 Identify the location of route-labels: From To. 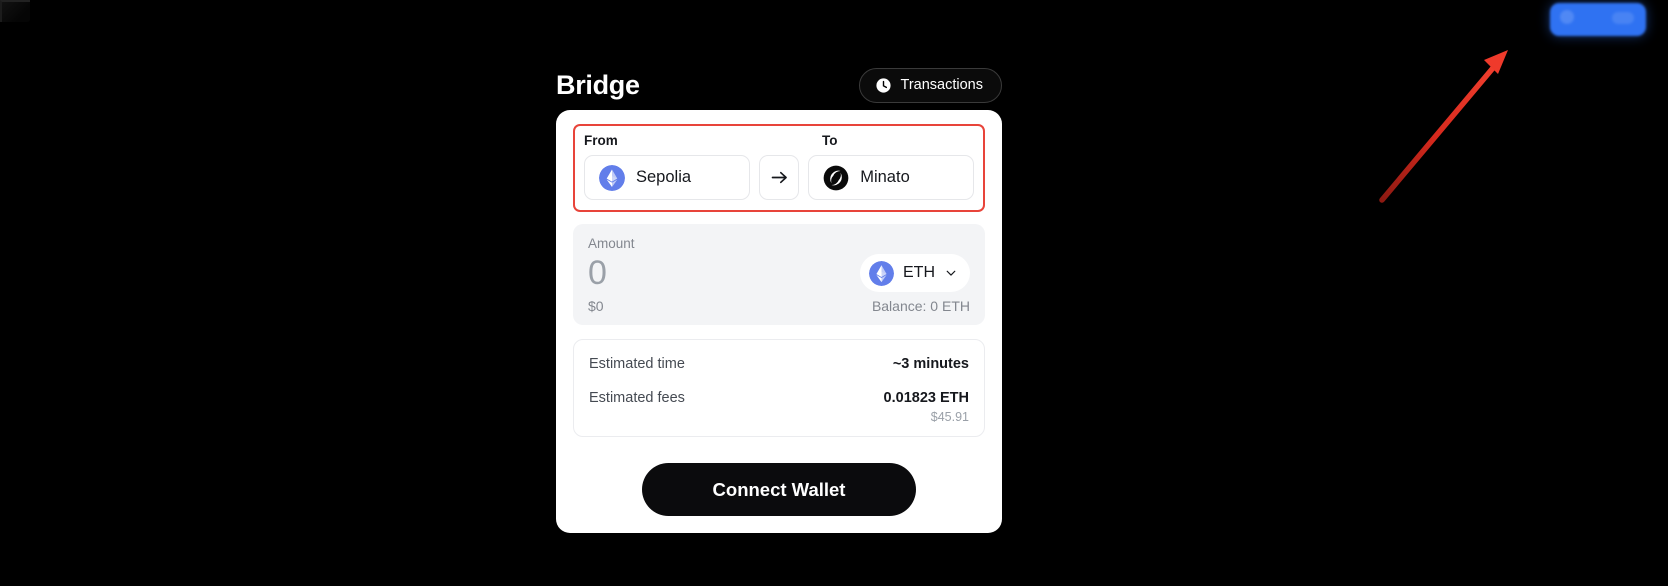
(779, 144).